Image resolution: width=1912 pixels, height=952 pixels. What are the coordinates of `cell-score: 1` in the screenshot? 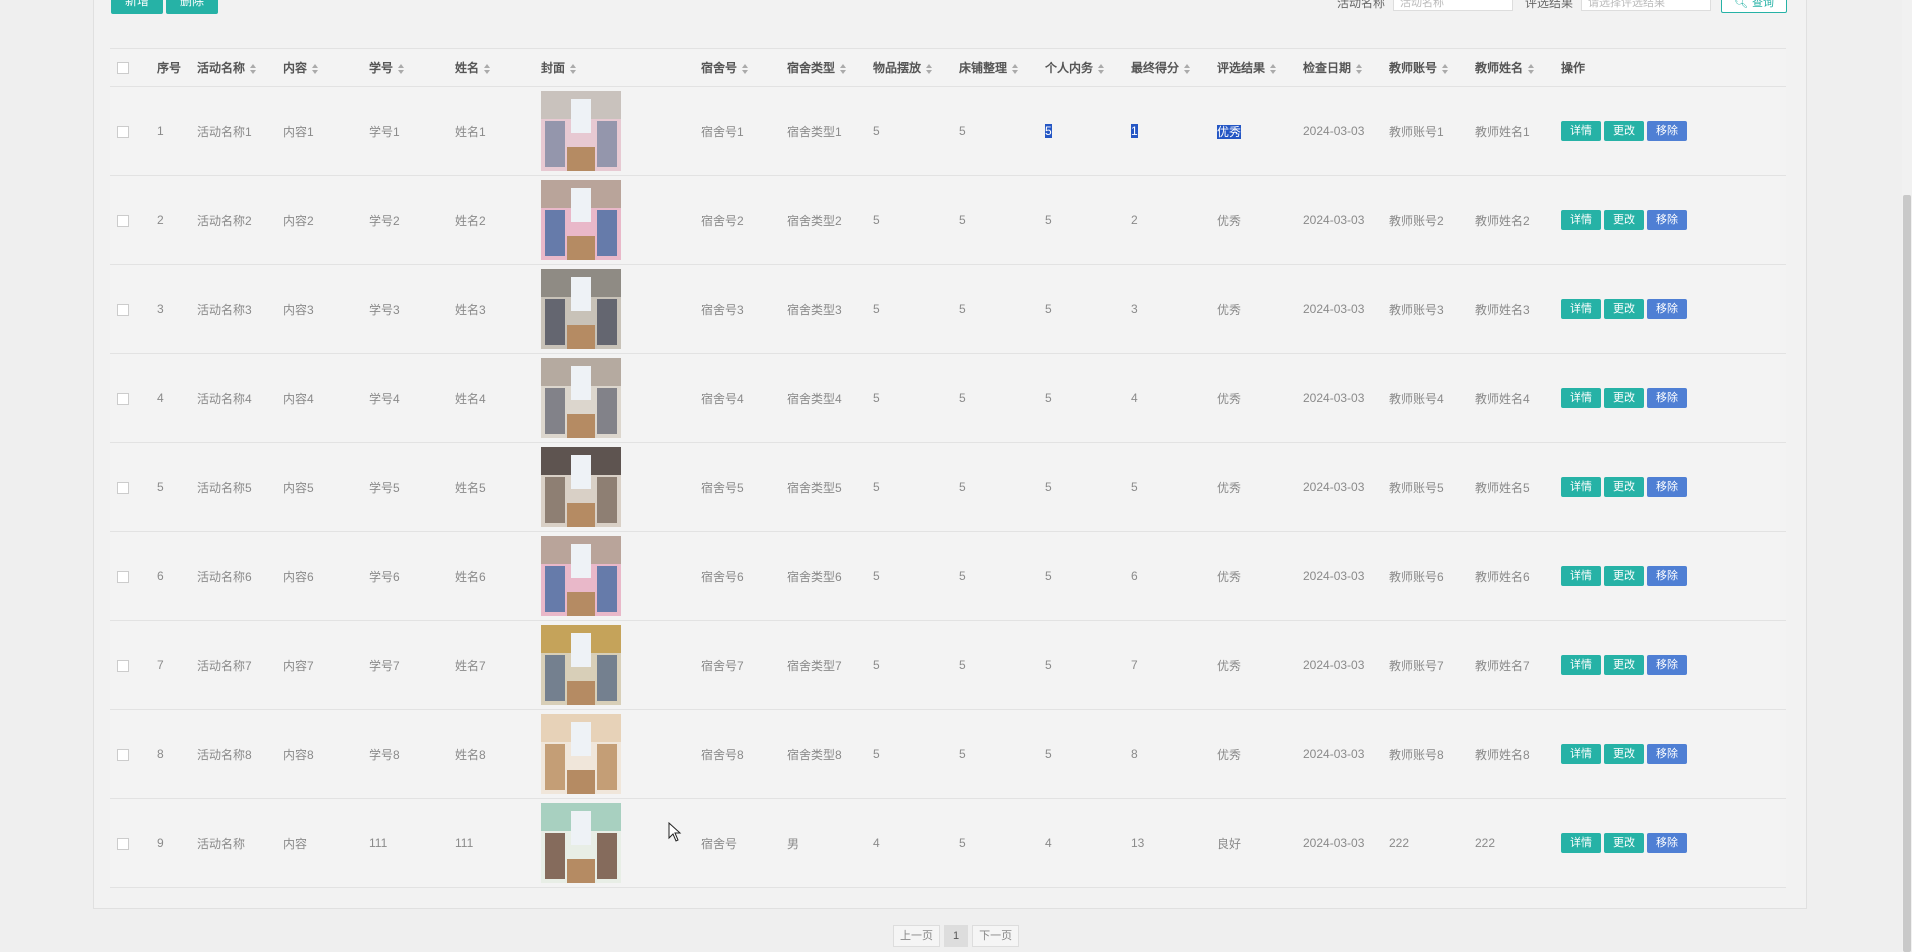 It's located at (1174, 131).